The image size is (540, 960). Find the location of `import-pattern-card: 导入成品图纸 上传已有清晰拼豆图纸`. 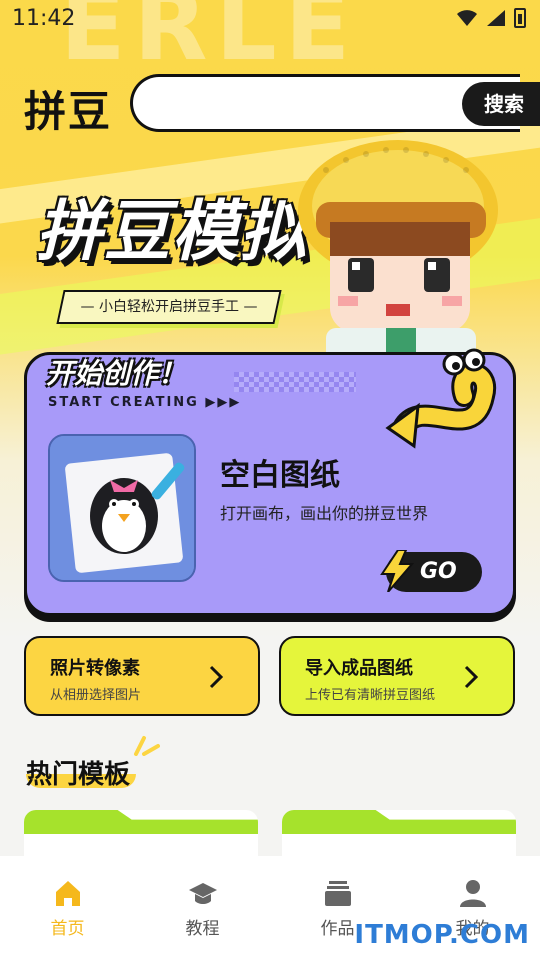

import-pattern-card: 导入成品图纸 上传已有清晰拼豆图纸 is located at coordinates (397, 676).